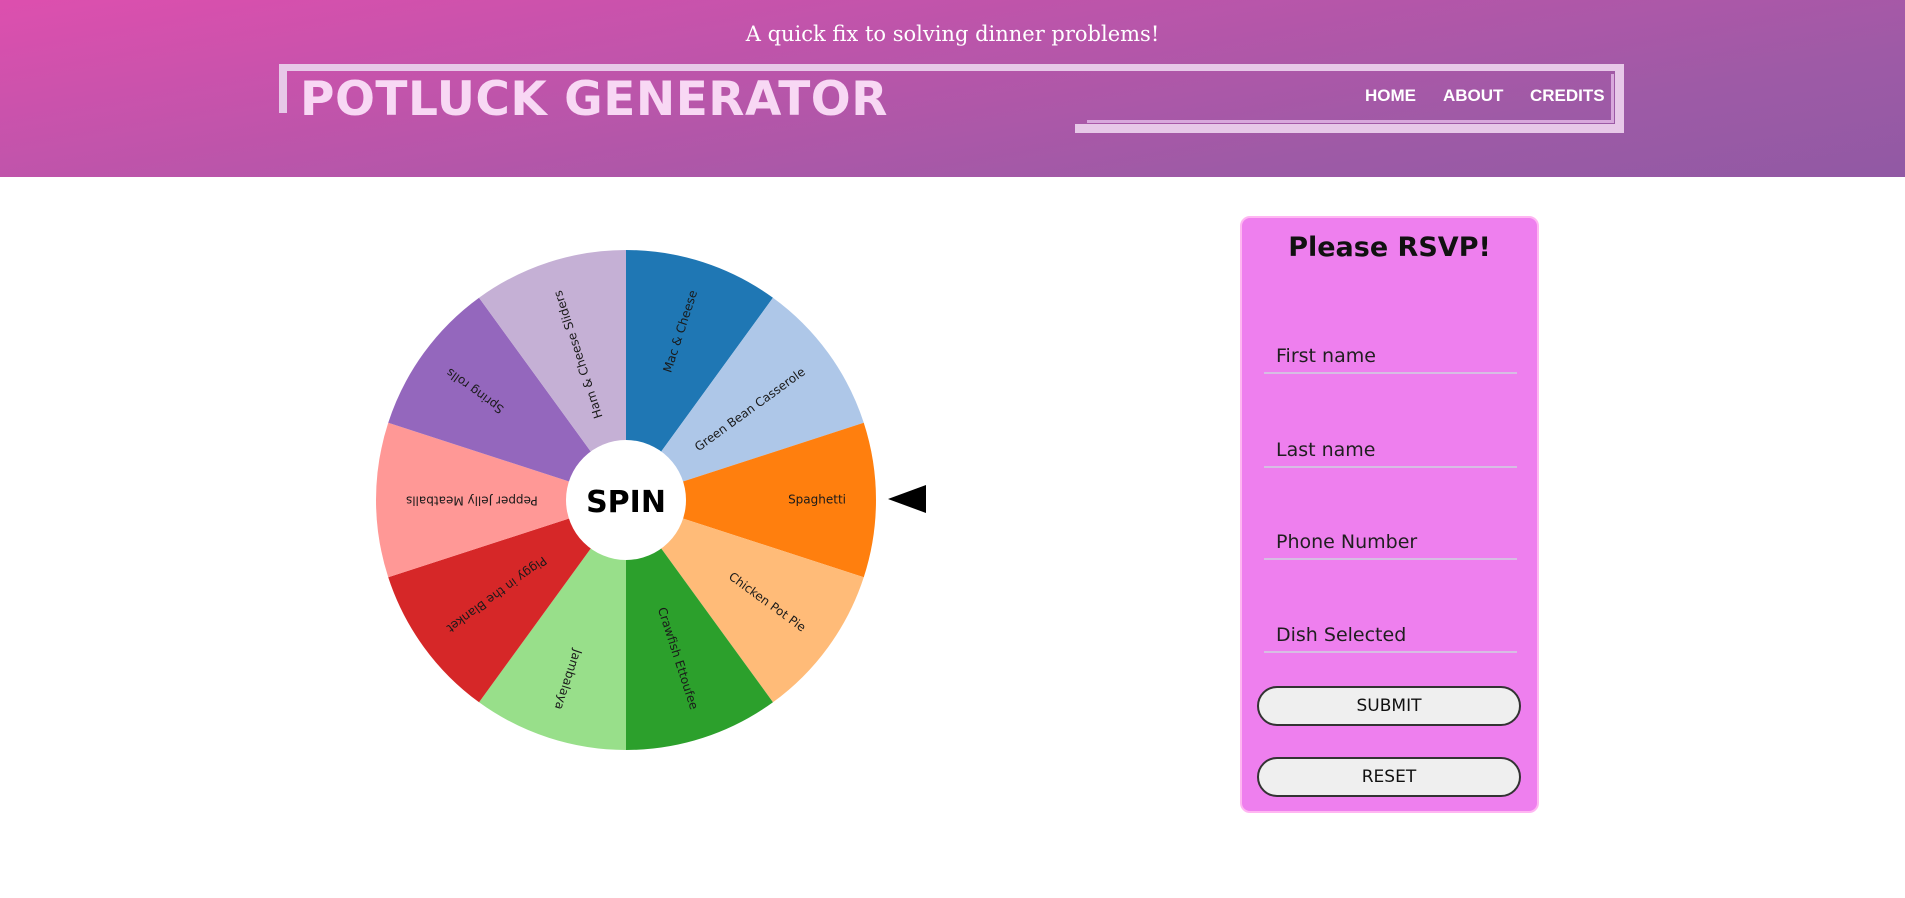  Describe the element at coordinates (1390, 357) in the screenshot. I see `first-name-field` at that location.